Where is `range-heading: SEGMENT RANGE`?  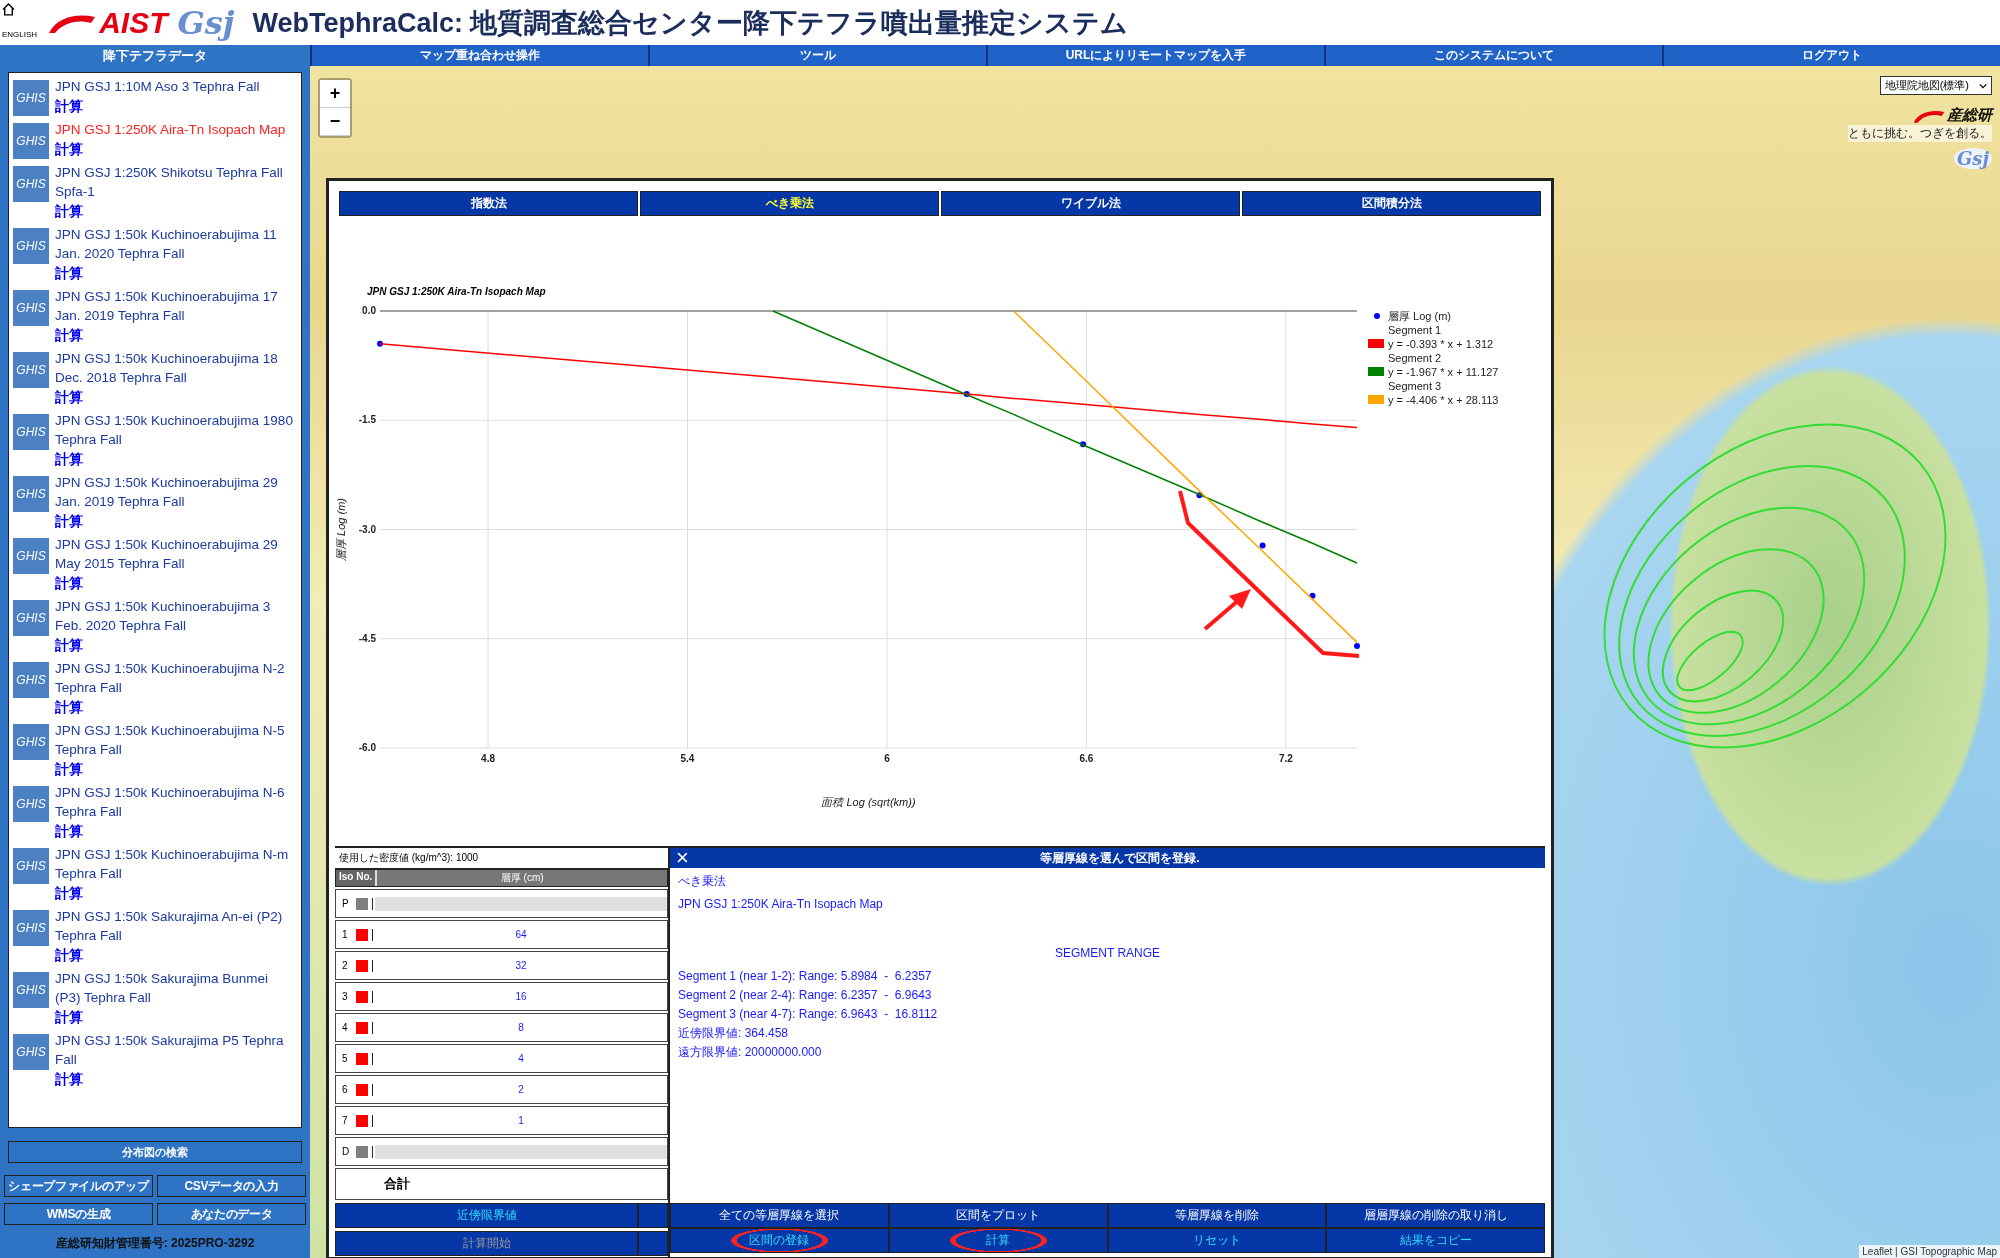
range-heading: SEGMENT RANGE is located at coordinates (1107, 953).